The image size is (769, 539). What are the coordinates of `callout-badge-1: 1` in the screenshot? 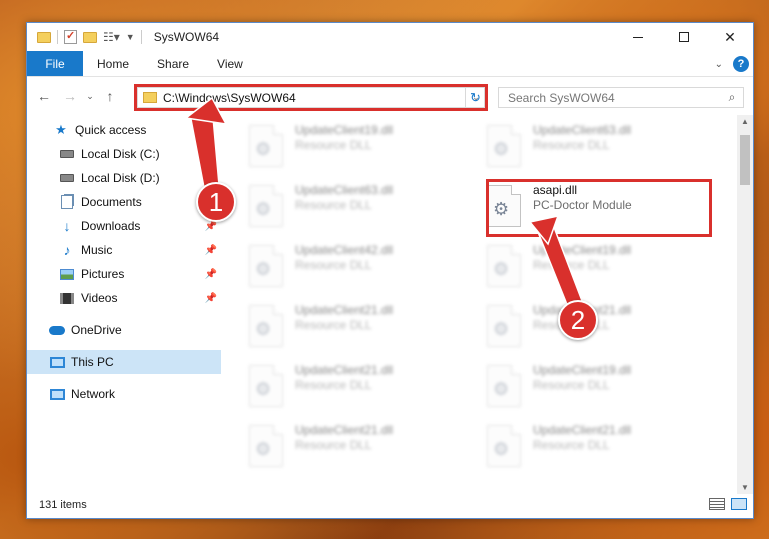 It's located at (216, 202).